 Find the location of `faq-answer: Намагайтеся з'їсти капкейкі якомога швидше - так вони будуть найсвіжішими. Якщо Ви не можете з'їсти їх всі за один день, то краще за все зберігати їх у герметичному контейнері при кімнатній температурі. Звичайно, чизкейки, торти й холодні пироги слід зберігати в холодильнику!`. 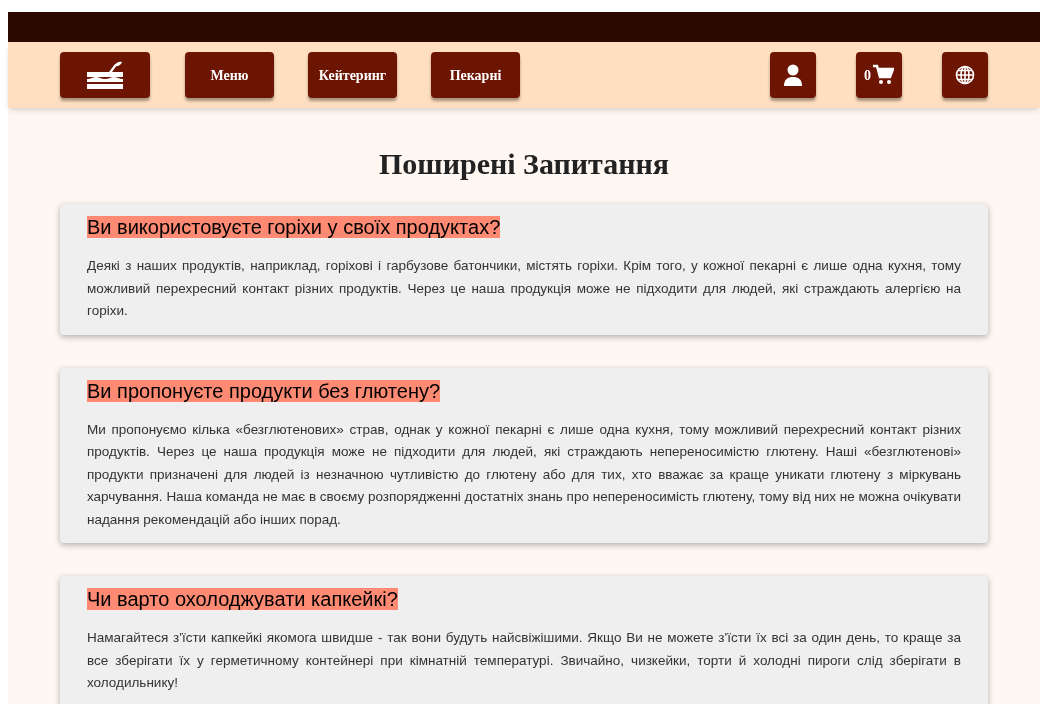

faq-answer: Намагайтеся з'їсти капкейкі якомога швидше - так вони будуть найсвіжішими. Якщо Ви не можете з'їсти їх всі за один день, то краще за все зберігати їх у герметичному контейнері при кімнатній температурі. Звичайно, чизкейки, торти й холодні пироги слід зберігати в холодильнику! is located at coordinates (524, 660).